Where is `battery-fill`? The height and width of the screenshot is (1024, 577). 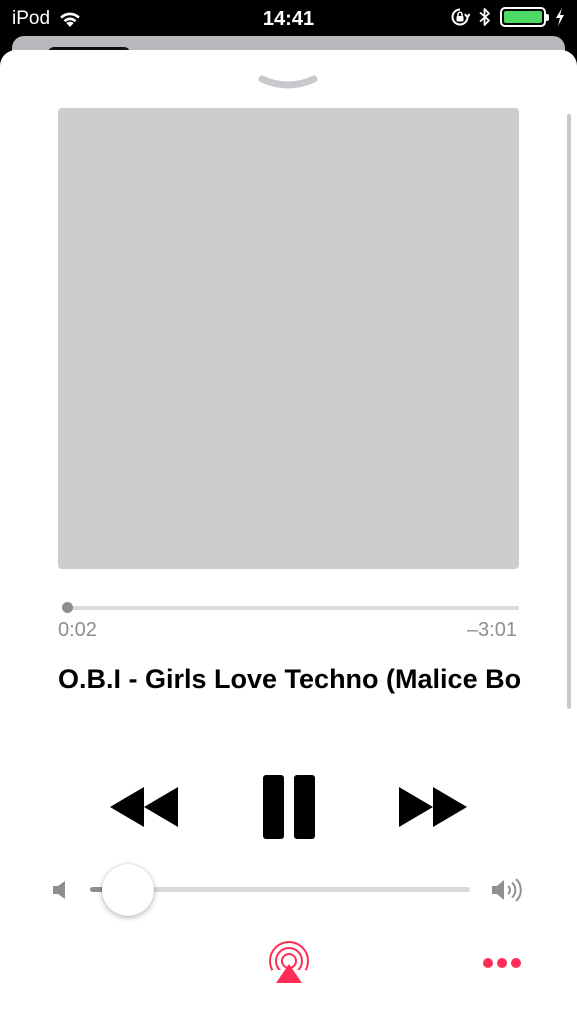 battery-fill is located at coordinates (523, 17).